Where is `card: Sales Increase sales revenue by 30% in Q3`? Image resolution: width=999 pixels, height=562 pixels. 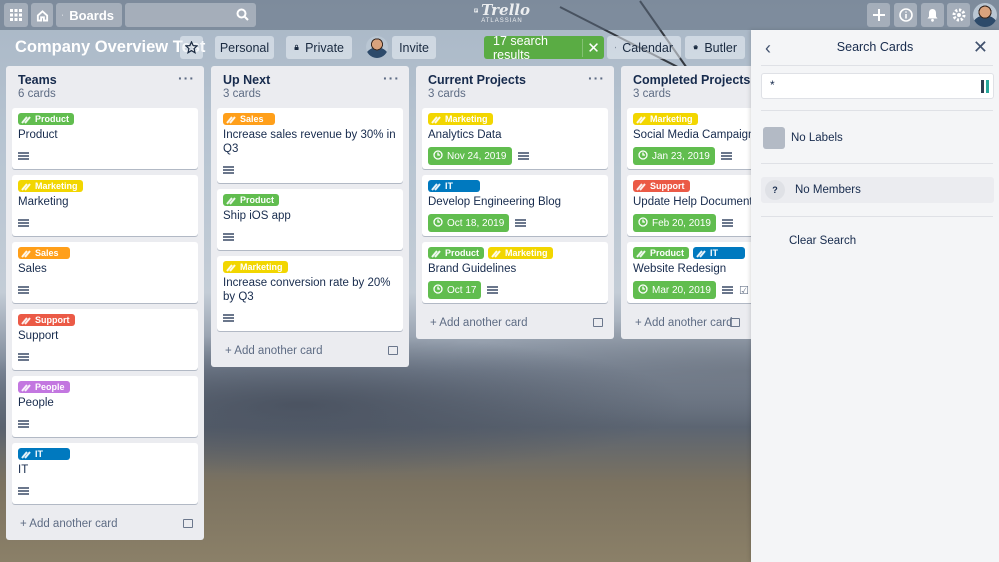 card: Sales Increase sales revenue by 30% in Q3 is located at coordinates (310, 145).